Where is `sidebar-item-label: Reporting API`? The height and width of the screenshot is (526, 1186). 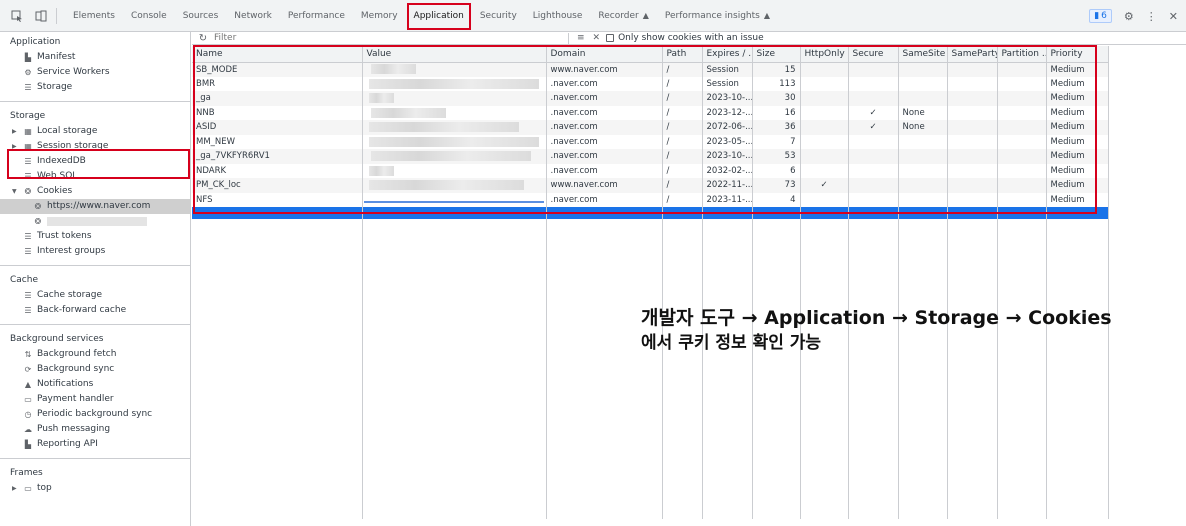
sidebar-item-label: Reporting API is located at coordinates (67, 444).